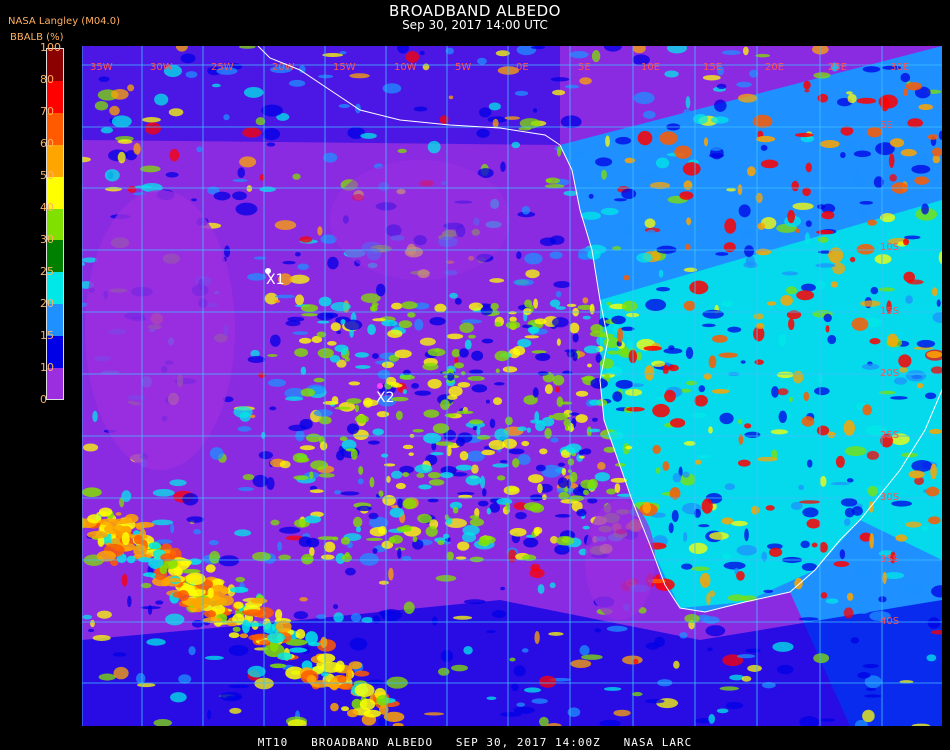 The width and height of the screenshot is (950, 750). What do you see at coordinates (650, 67) in the screenshot?
I see `longitude-label: 10E` at bounding box center [650, 67].